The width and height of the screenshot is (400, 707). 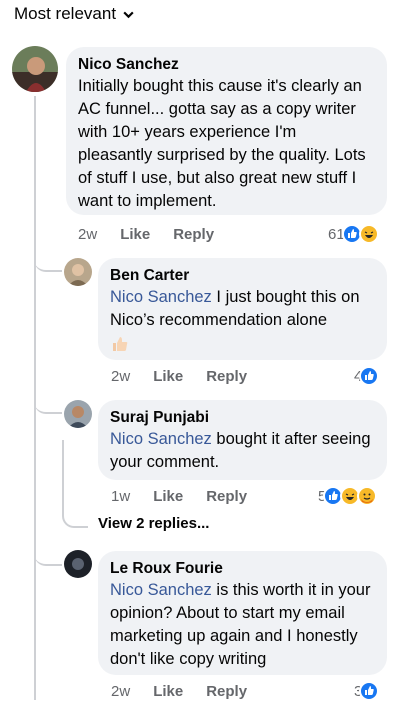 What do you see at coordinates (353, 234) in the screenshot?
I see `reaction-summary: 61` at bounding box center [353, 234].